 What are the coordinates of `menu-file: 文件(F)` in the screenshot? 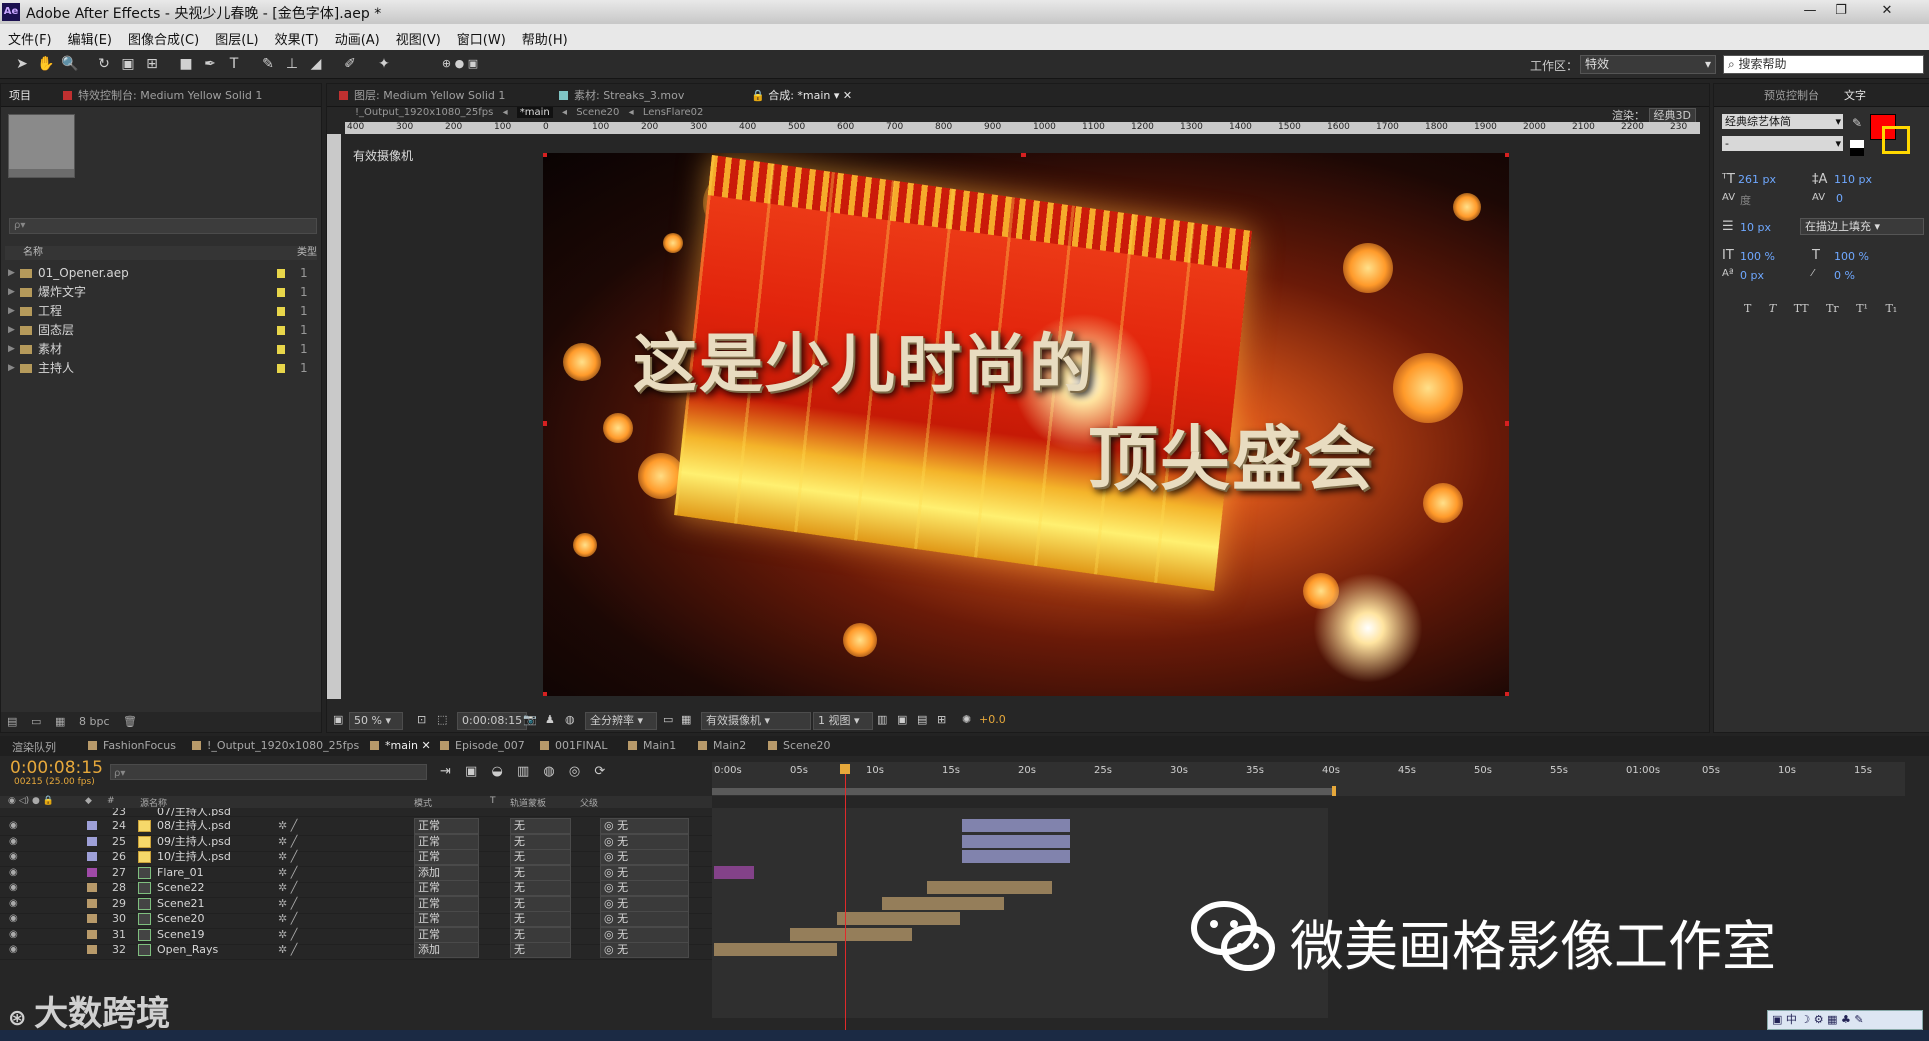 It's located at (30, 36).